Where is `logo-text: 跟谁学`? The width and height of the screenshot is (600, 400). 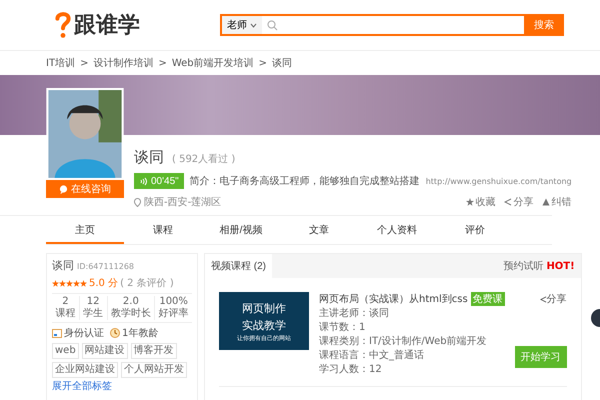
logo-text: 跟谁学 is located at coordinates (107, 26).